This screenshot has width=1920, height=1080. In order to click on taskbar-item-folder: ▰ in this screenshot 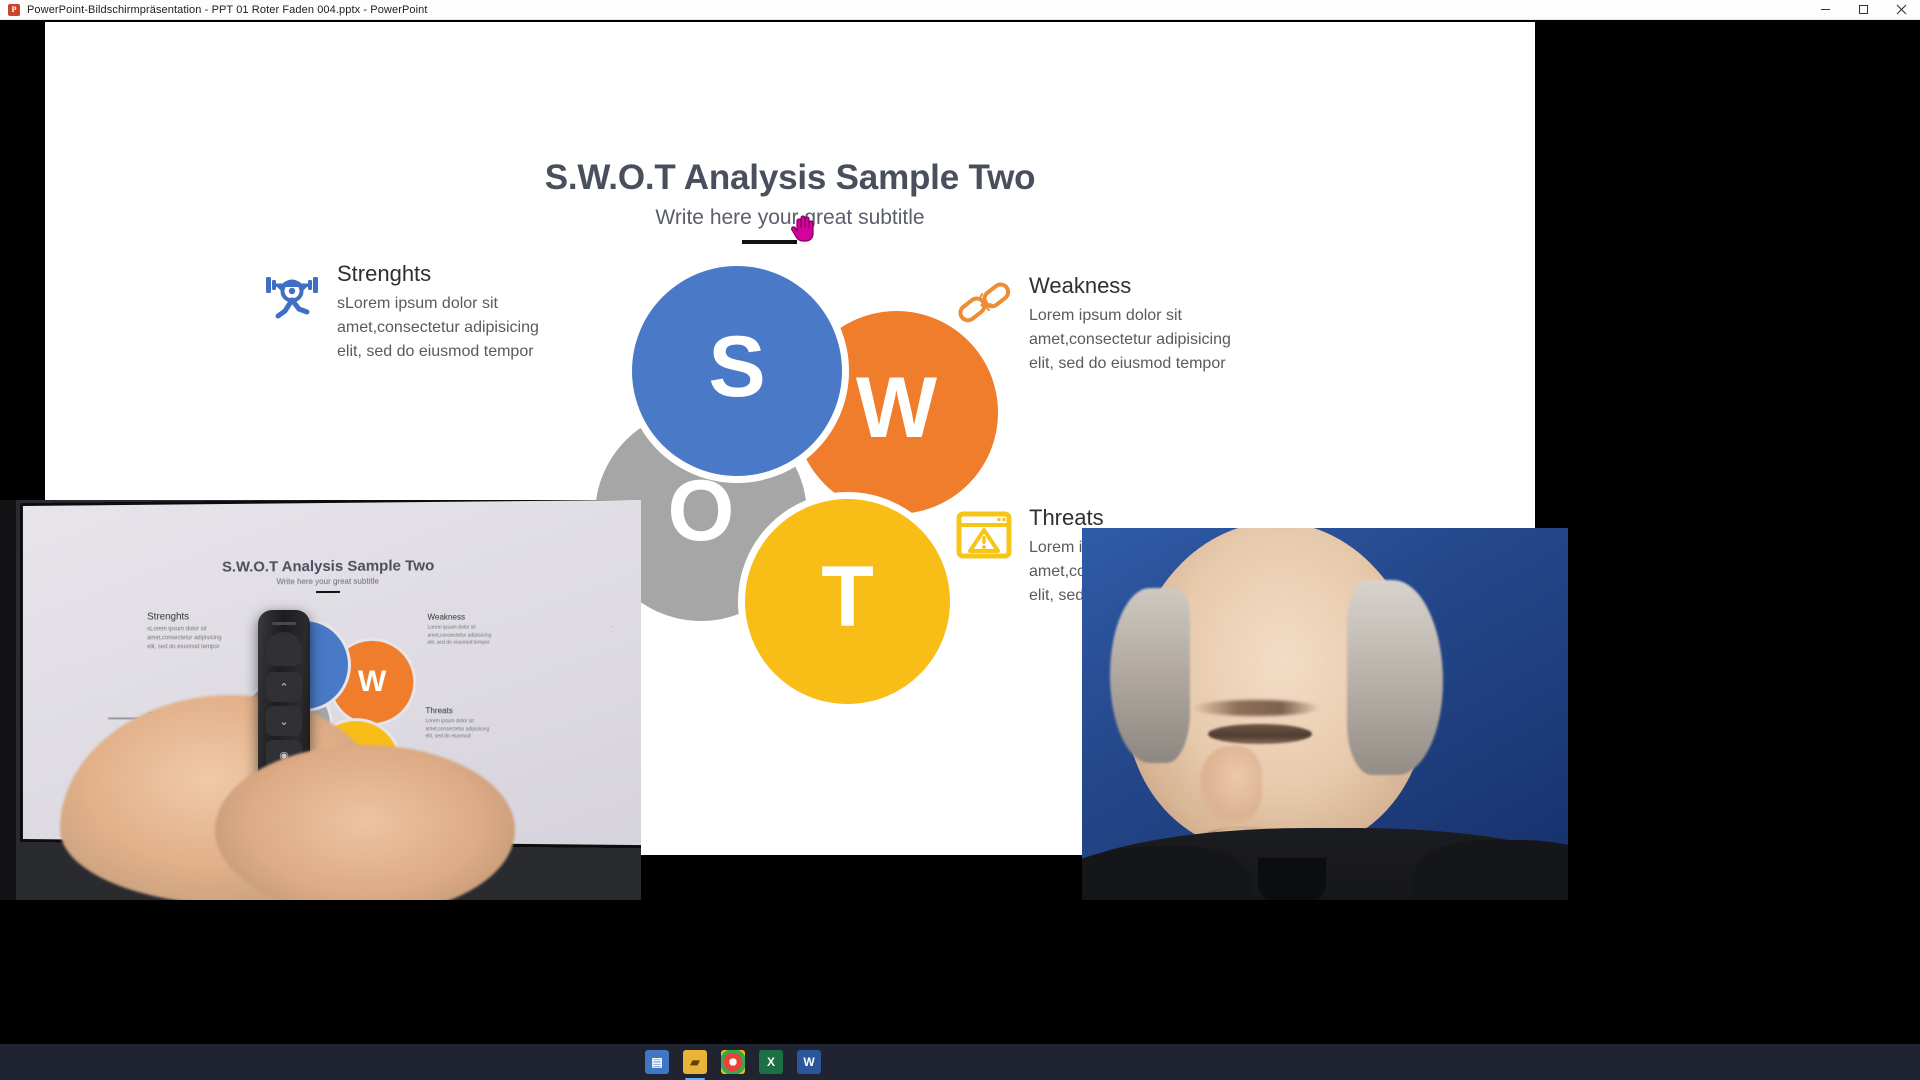, I will do `click(695, 1065)`.